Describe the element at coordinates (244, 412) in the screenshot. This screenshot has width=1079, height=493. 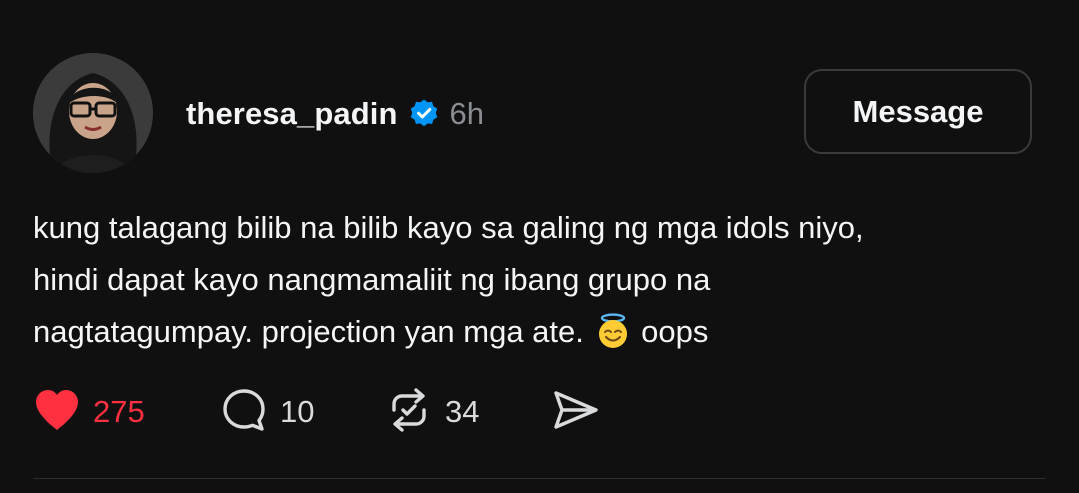
I see `comment-icon` at that location.